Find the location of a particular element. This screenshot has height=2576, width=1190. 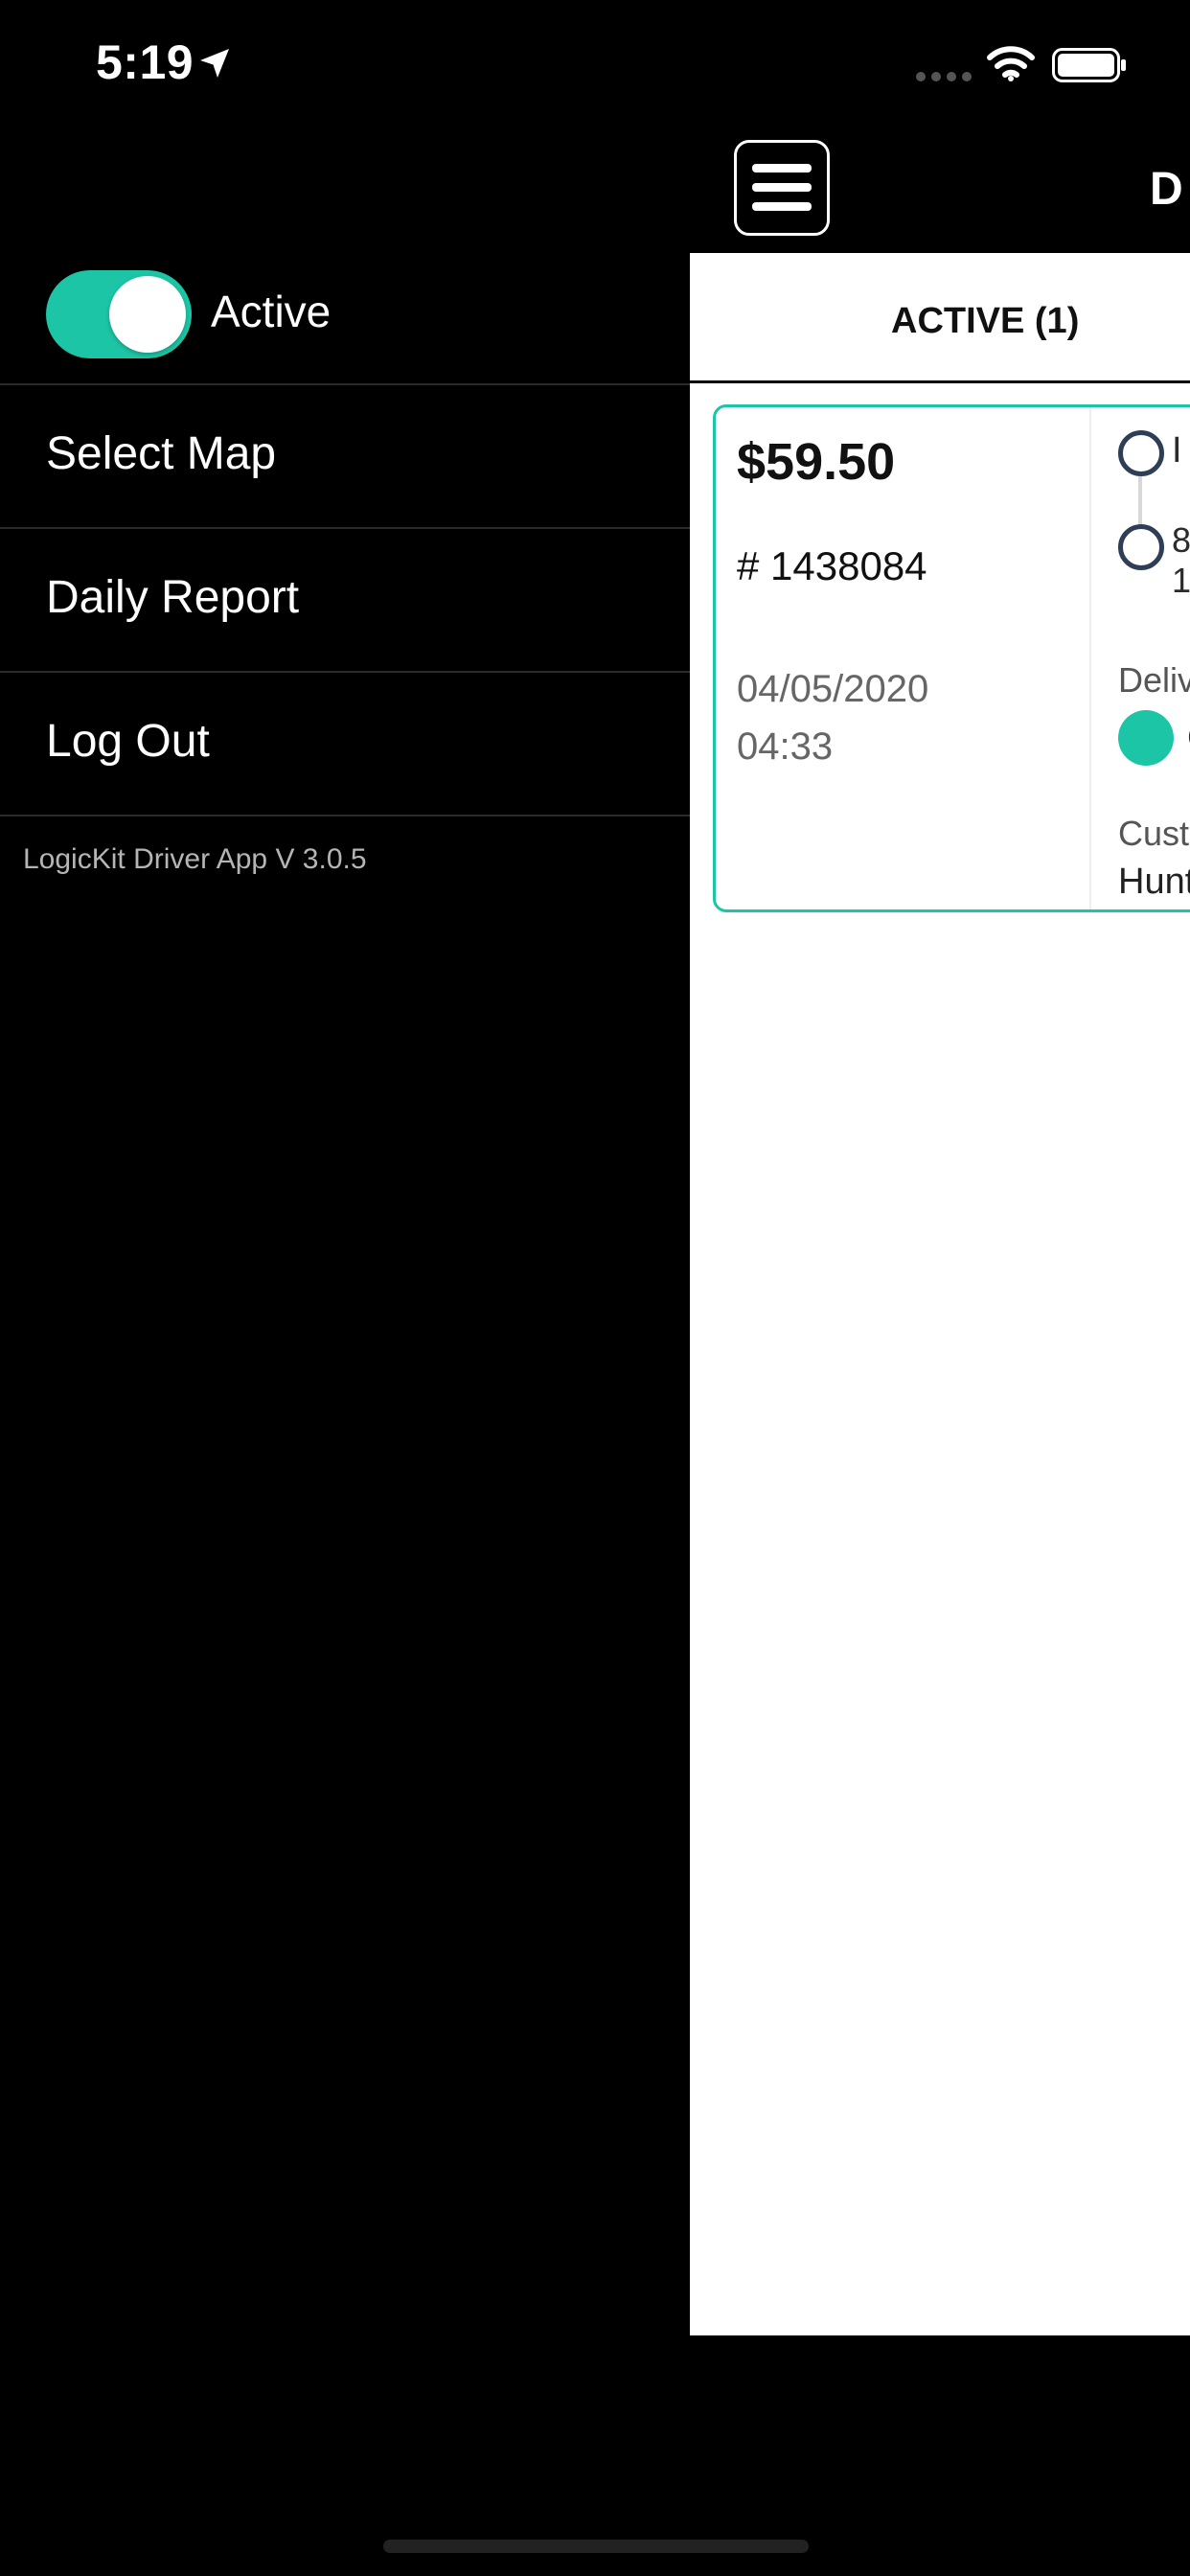

wifi-icon is located at coordinates (1011, 63).